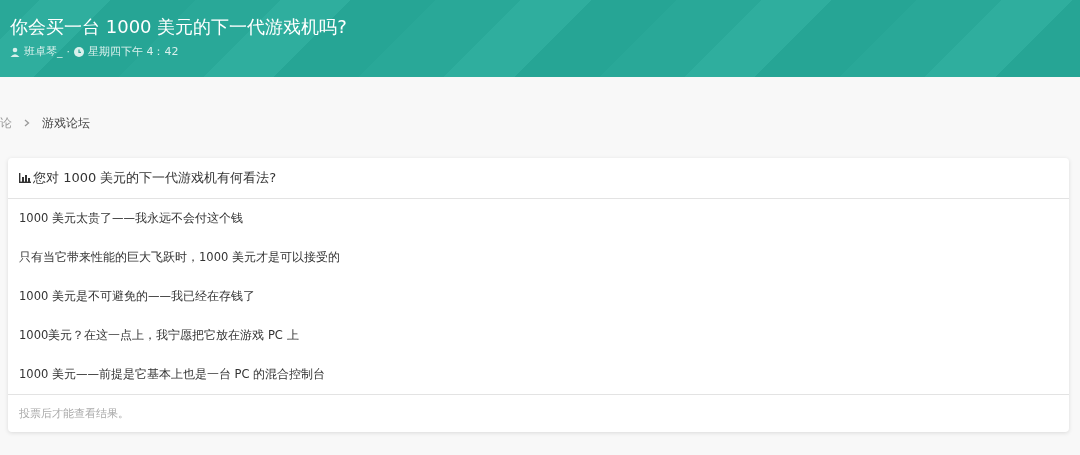 The width and height of the screenshot is (1080, 455). I want to click on topic-title: 你会买一台 1000 美元的下一代游戏机吗?, so click(179, 27).